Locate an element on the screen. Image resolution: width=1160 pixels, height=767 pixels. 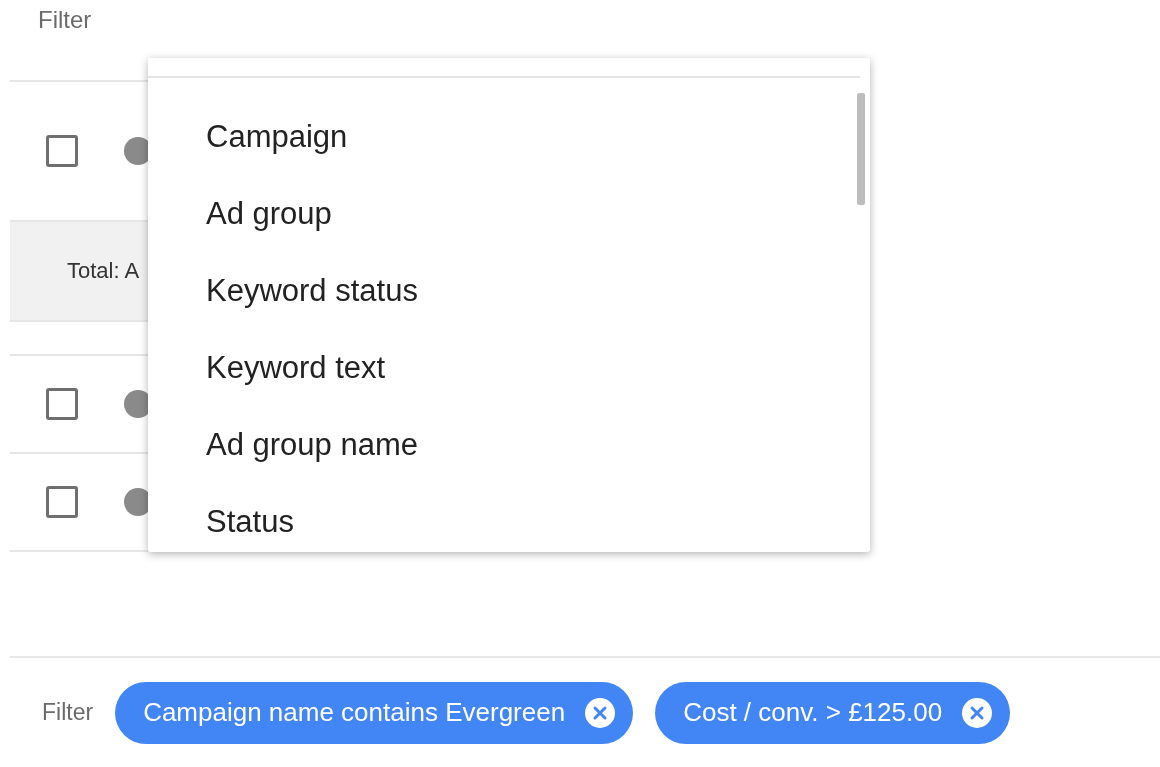
filter-chip: Cost / conv. > £125.00 is located at coordinates (833, 712).